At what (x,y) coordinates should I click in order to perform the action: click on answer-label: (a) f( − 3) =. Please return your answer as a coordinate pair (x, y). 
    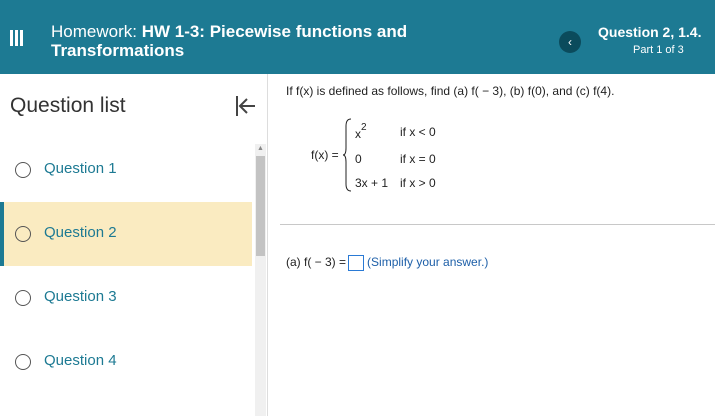
    Looking at the image, I should click on (316, 262).